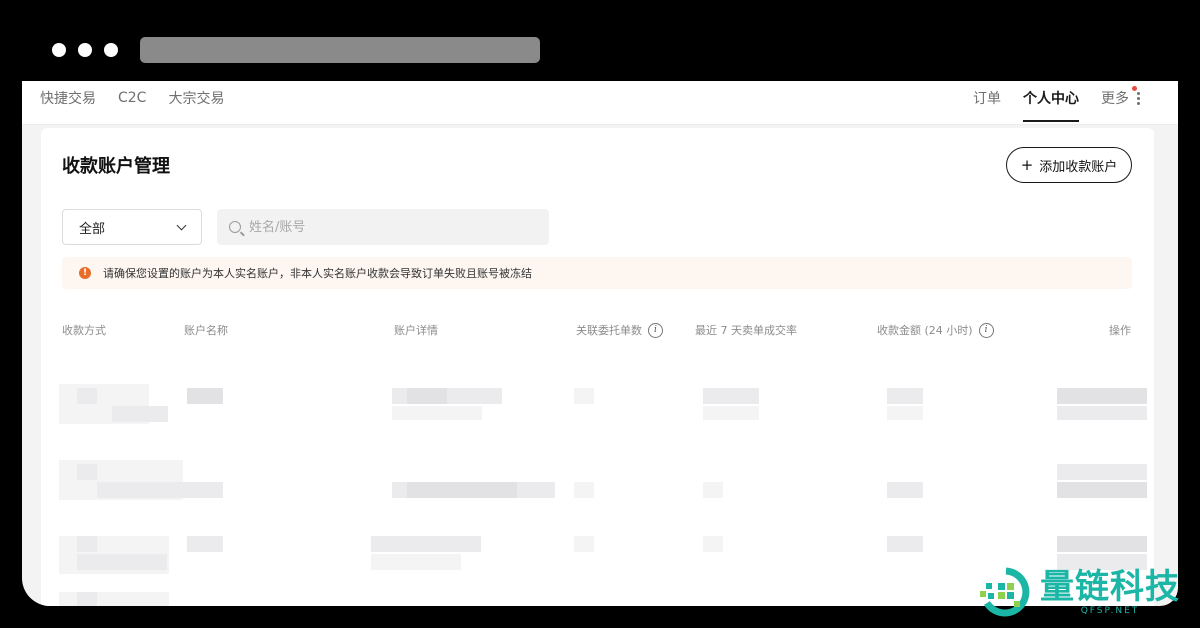  What do you see at coordinates (600, 103) in the screenshot?
I see `top-nav: 快捷交易 C2C 大宗交易 订单 个人中心 更多` at bounding box center [600, 103].